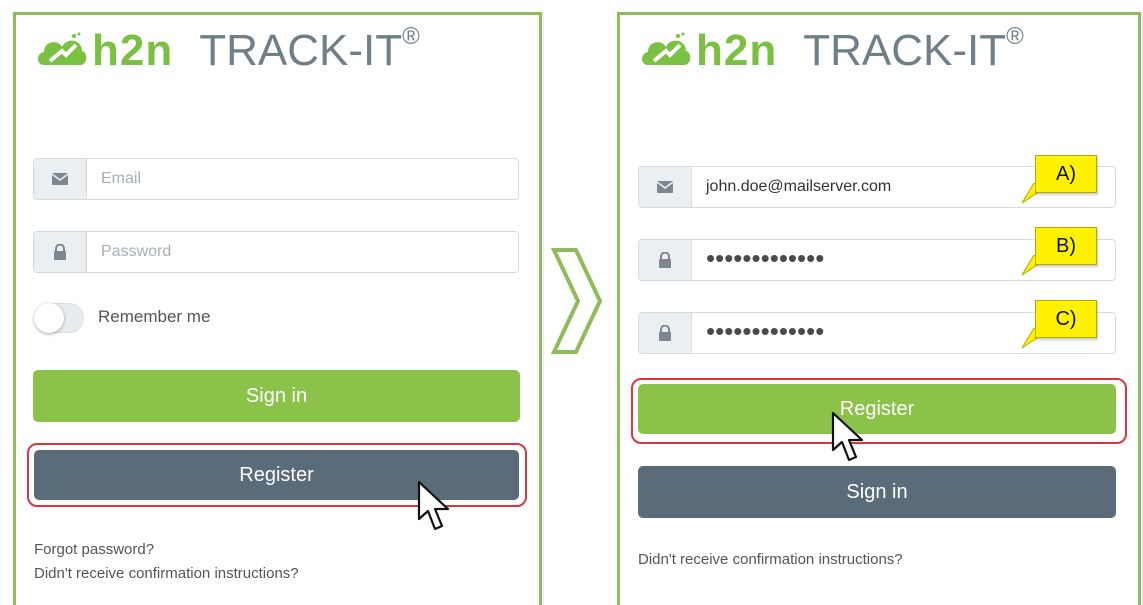 The image size is (1143, 605). Describe the element at coordinates (1066, 246) in the screenshot. I see `callout-b: B)` at that location.